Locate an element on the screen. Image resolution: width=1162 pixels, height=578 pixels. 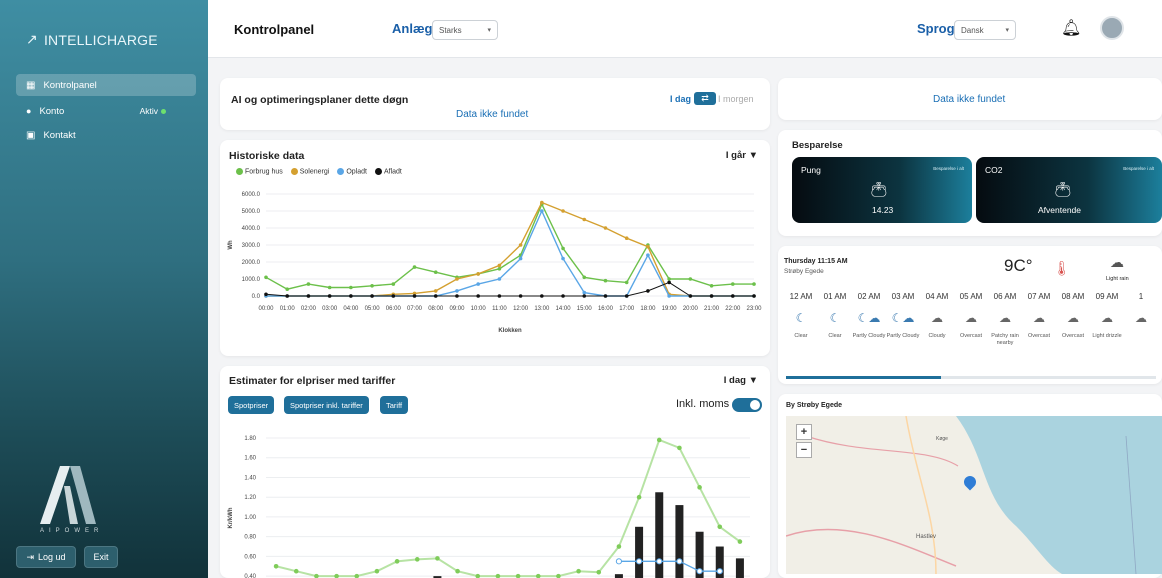
forecast-scrollbar is located at coordinates (971, 377).